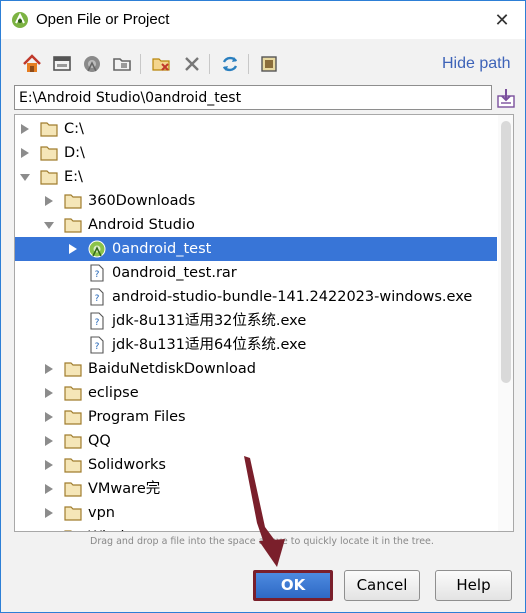 Image resolution: width=526 pixels, height=613 pixels. I want to click on title-bar: Open File or Project ✕, so click(263, 20).